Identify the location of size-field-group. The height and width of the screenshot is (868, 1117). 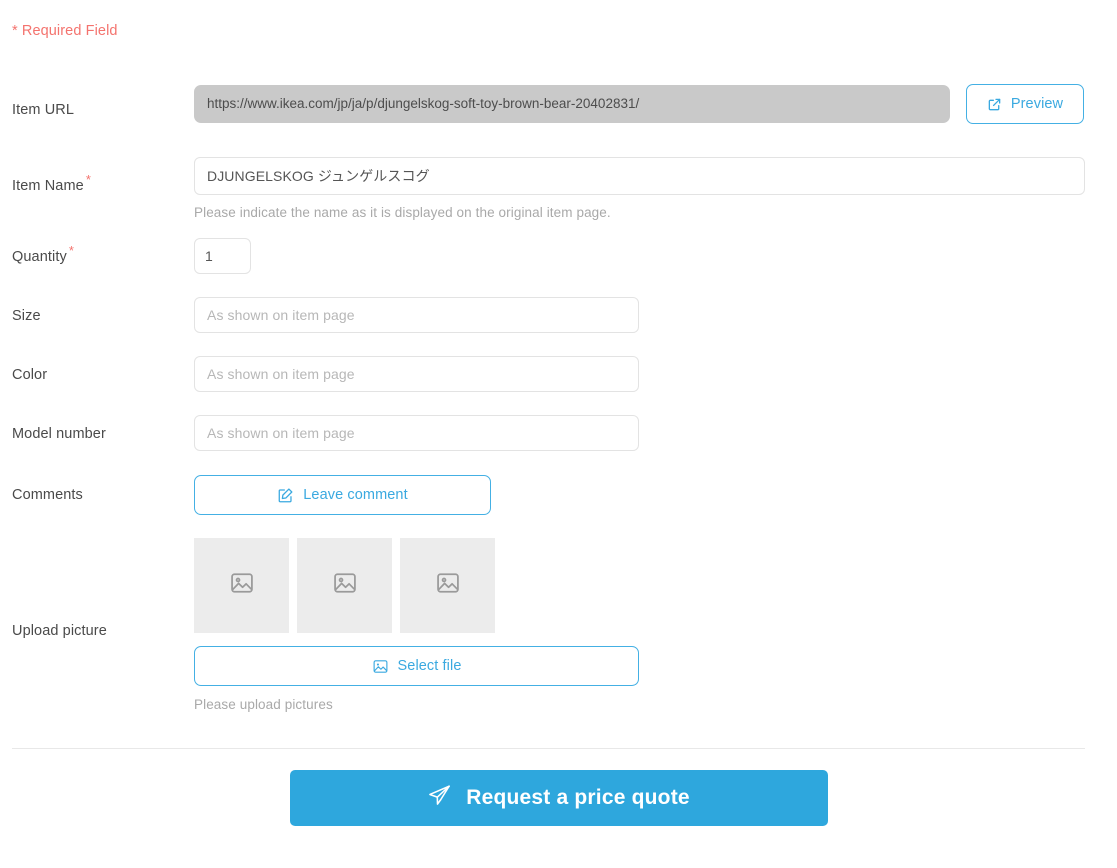
(416, 315).